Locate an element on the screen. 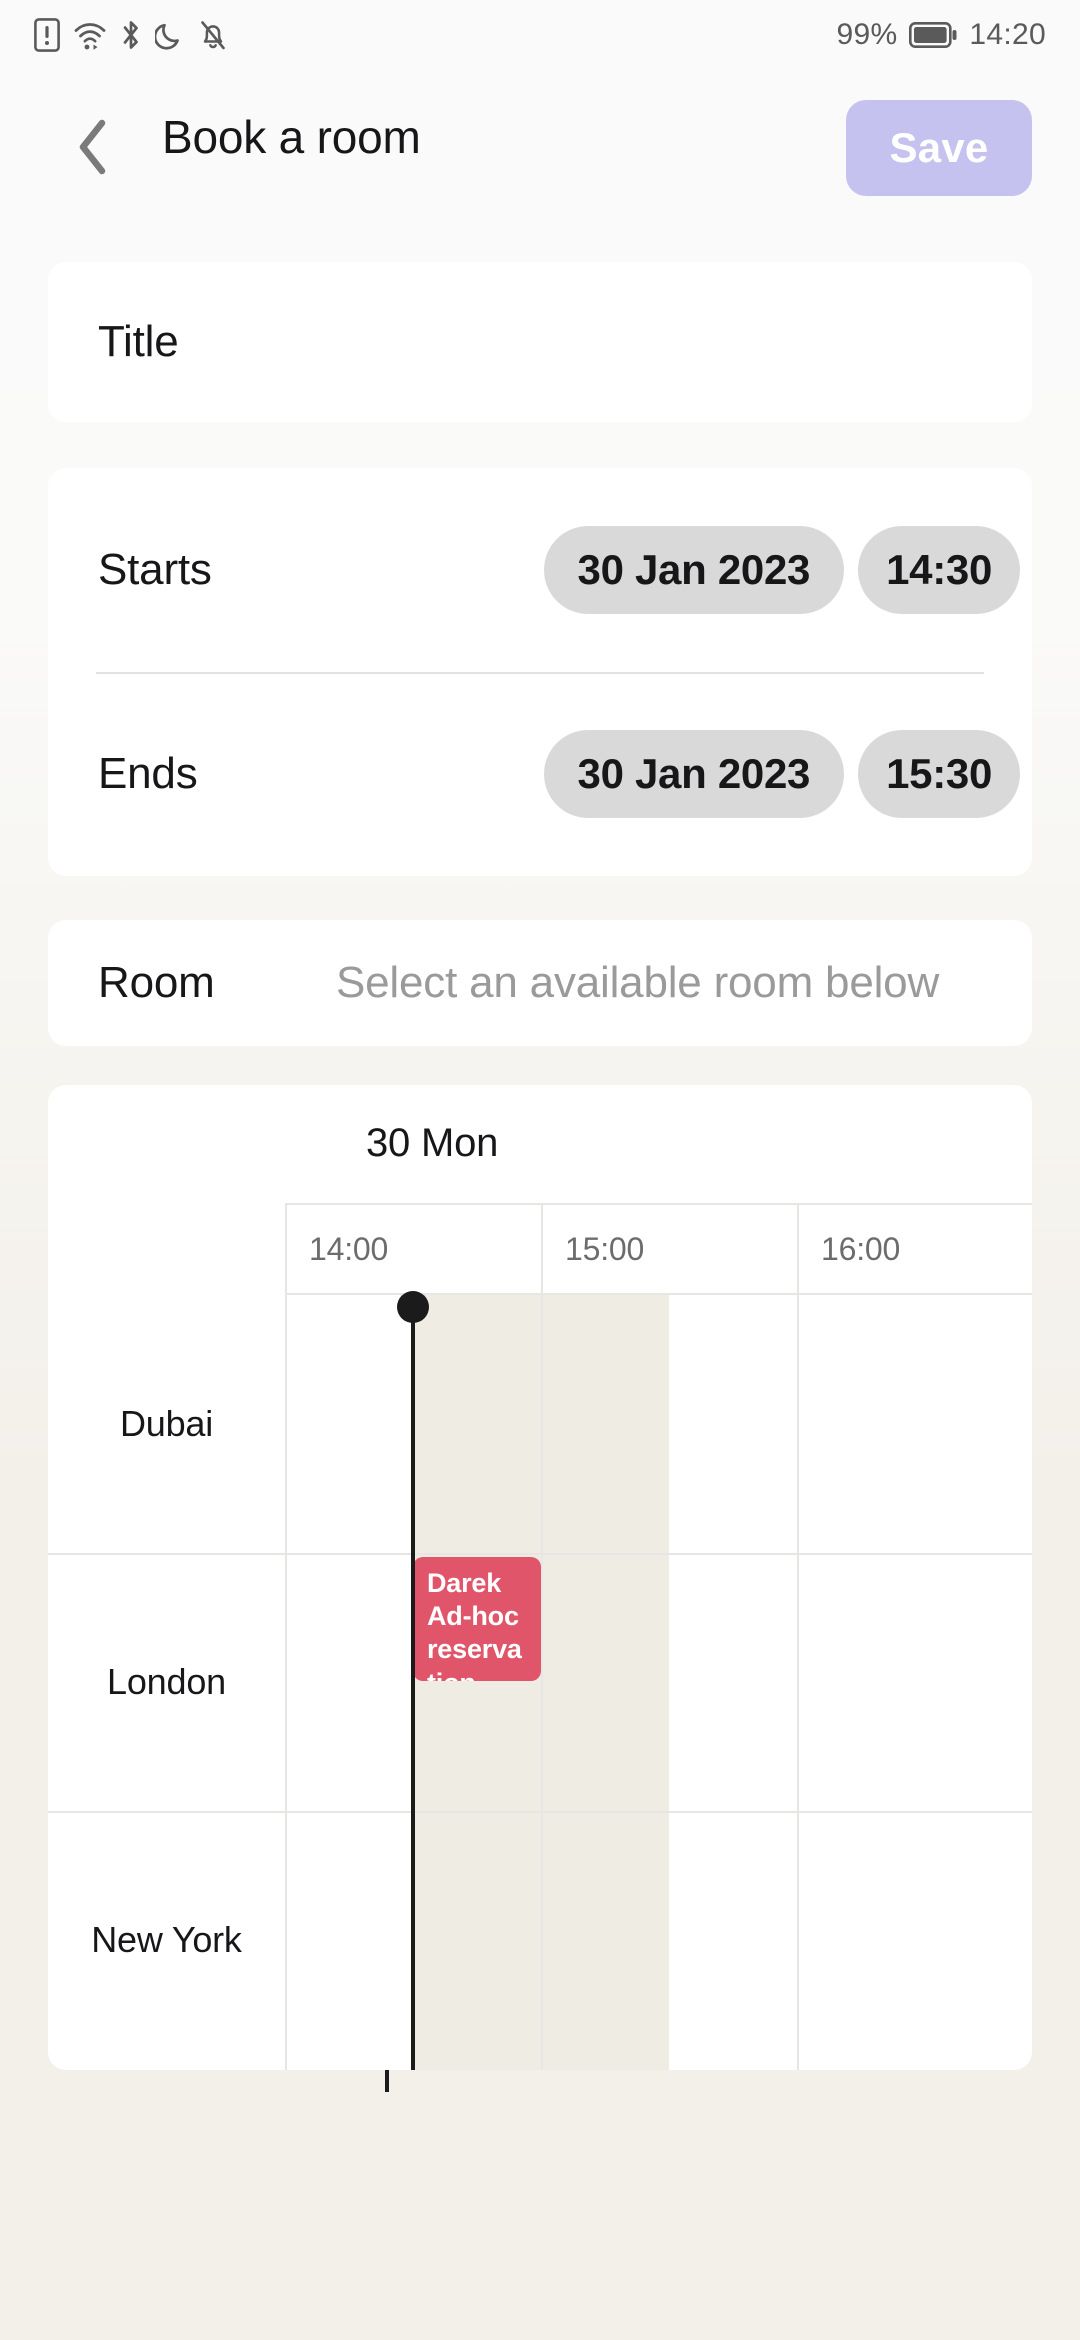  calendar-hour-header: 14:00 is located at coordinates (413, 1249).